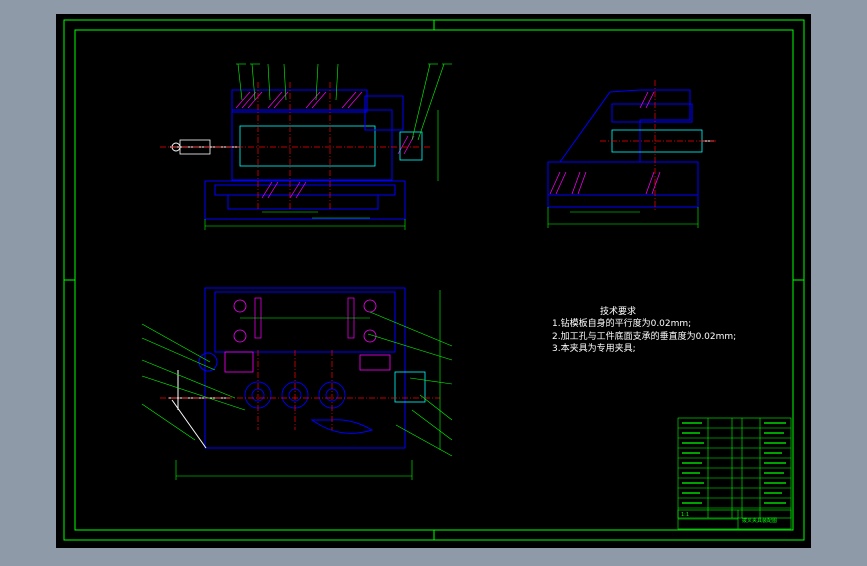 The image size is (867, 566). I want to click on technical-requirements-title: 技术要求, so click(618, 312).